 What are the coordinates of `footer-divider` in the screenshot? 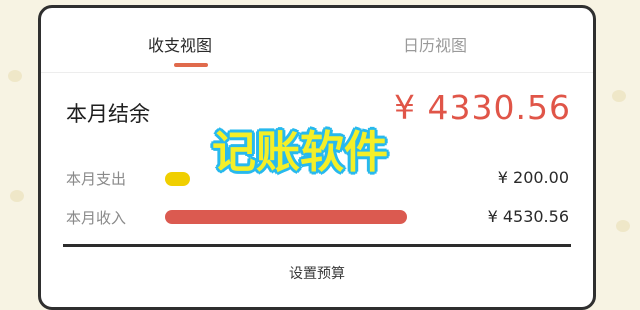 It's located at (317, 245).